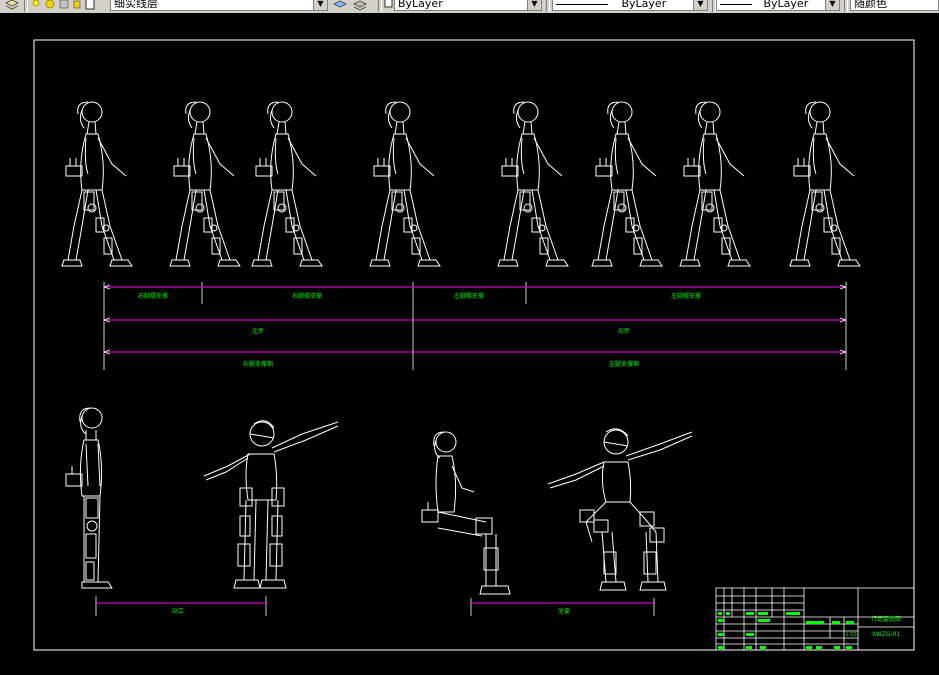  I want to click on color-value: ByLayer, so click(420, 5).